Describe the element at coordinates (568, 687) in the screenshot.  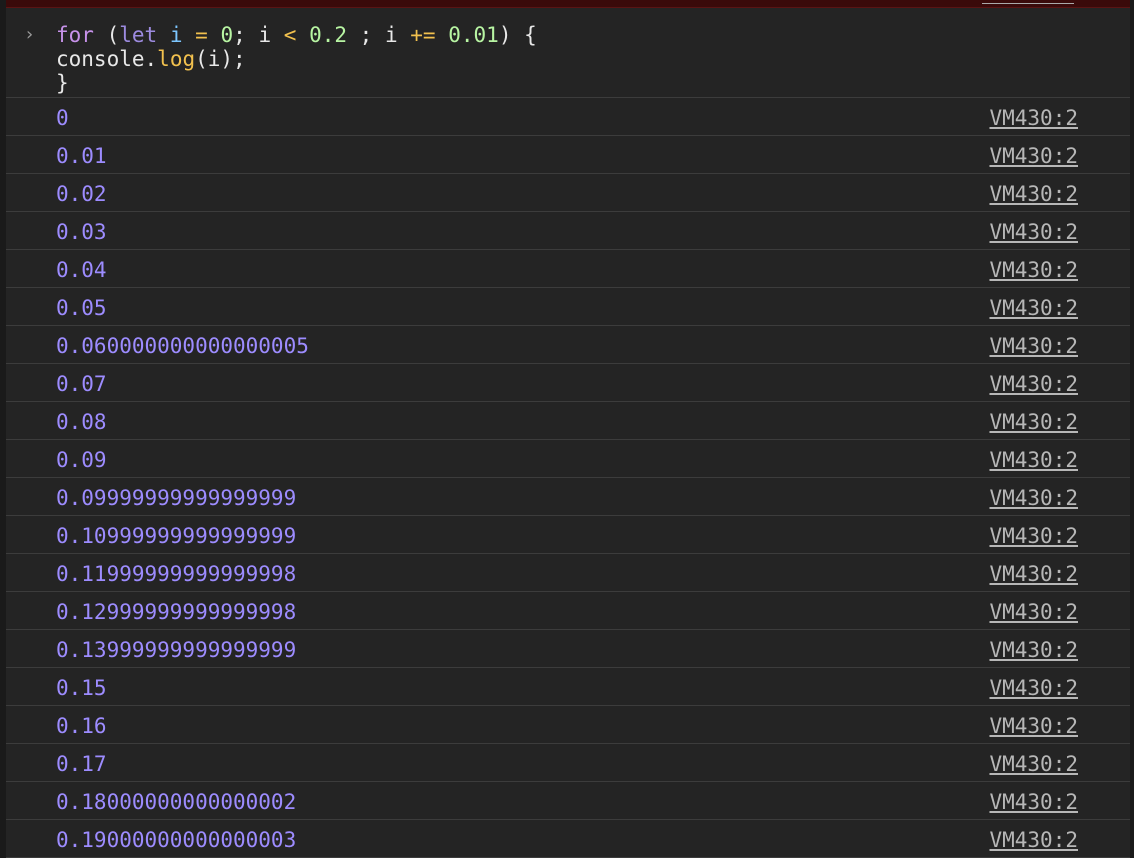
I see `console-log-row: 0.15 VM430:2` at that location.